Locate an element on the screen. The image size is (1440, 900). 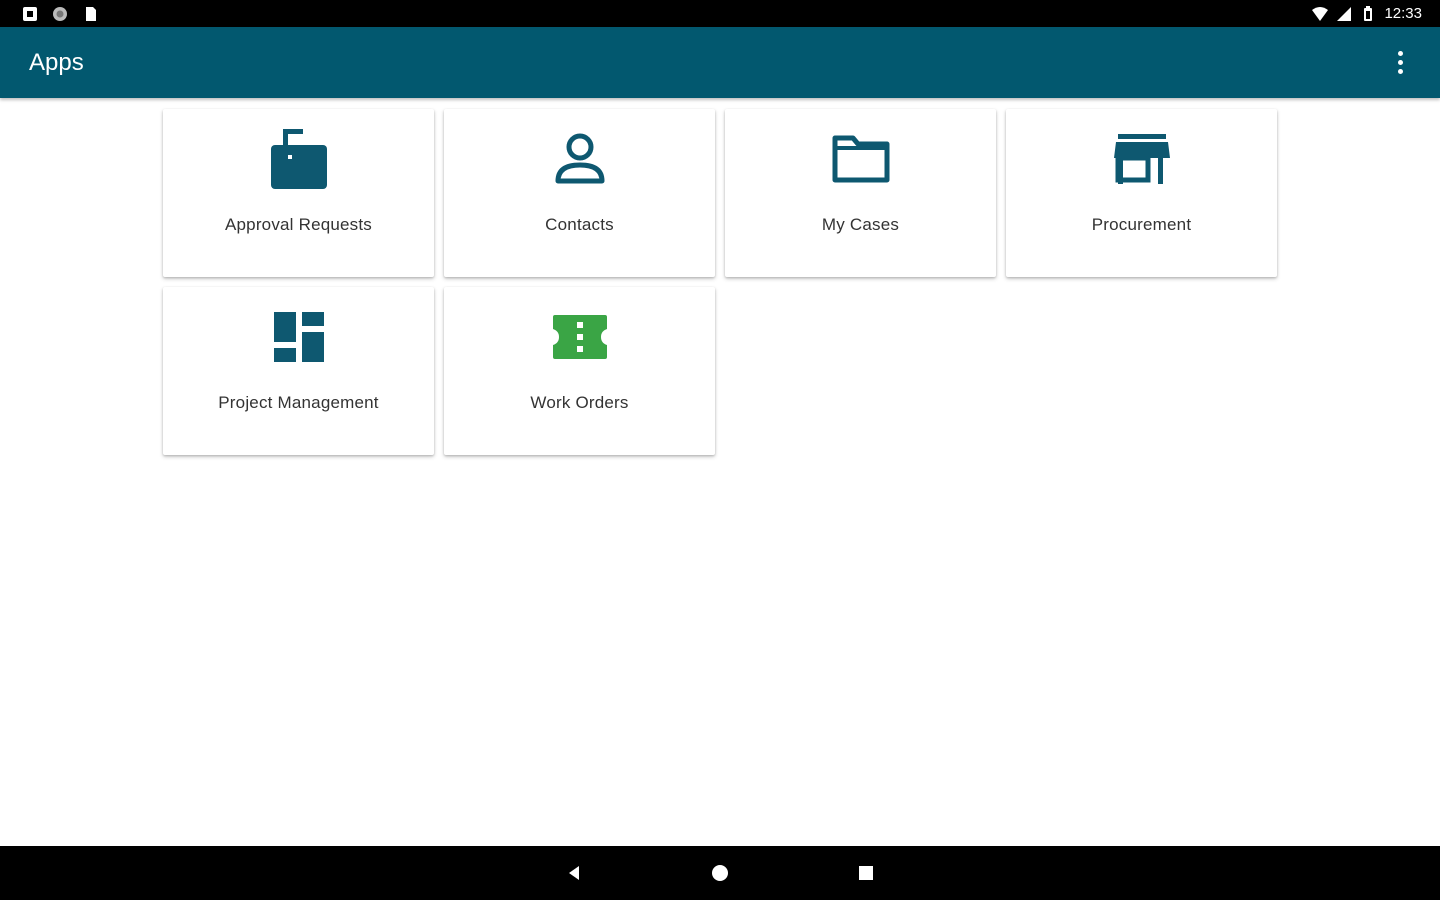
home-icon is located at coordinates (720, 873).